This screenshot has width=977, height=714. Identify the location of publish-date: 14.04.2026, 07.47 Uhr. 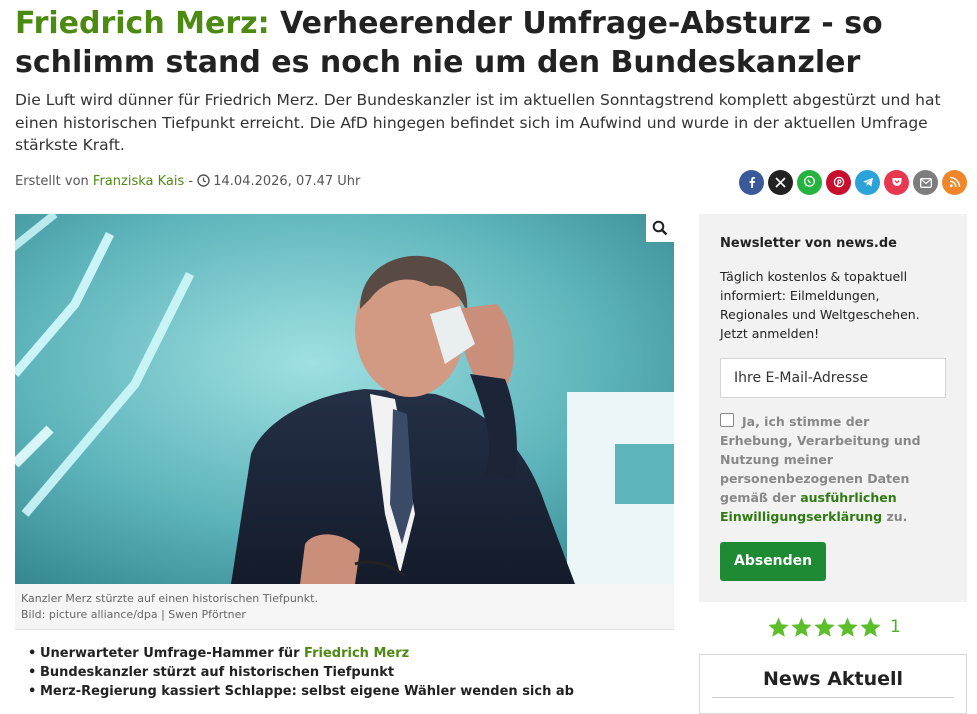
(287, 181).